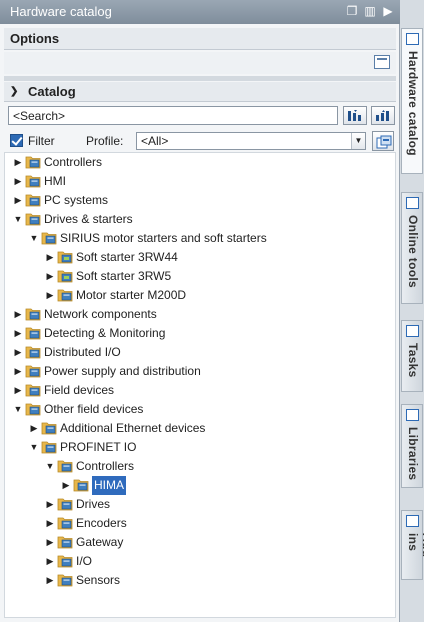 The width and height of the screenshot is (424, 622). What do you see at coordinates (200, 12) in the screenshot?
I see `panel-title-bar: Hardware catalog ❐ ▥ ▶` at bounding box center [200, 12].